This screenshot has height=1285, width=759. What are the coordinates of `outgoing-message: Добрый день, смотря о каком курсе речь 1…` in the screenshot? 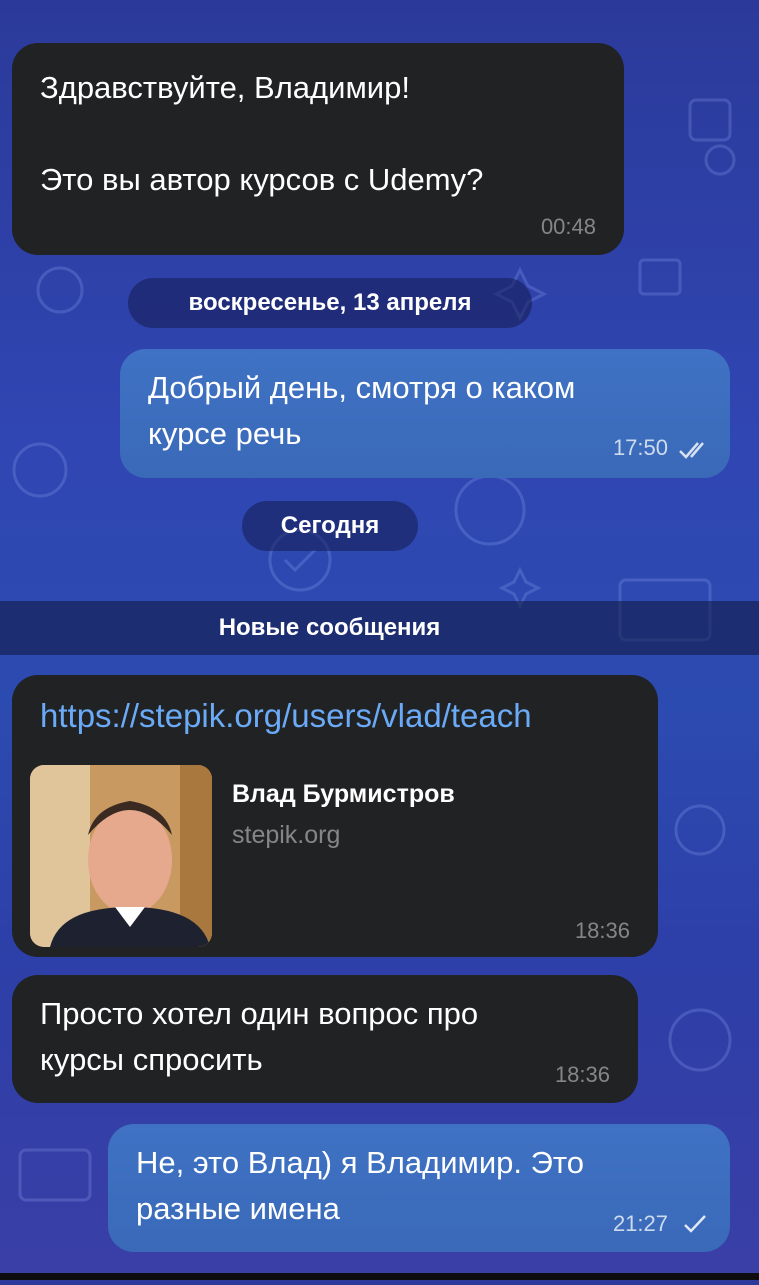 It's located at (425, 413).